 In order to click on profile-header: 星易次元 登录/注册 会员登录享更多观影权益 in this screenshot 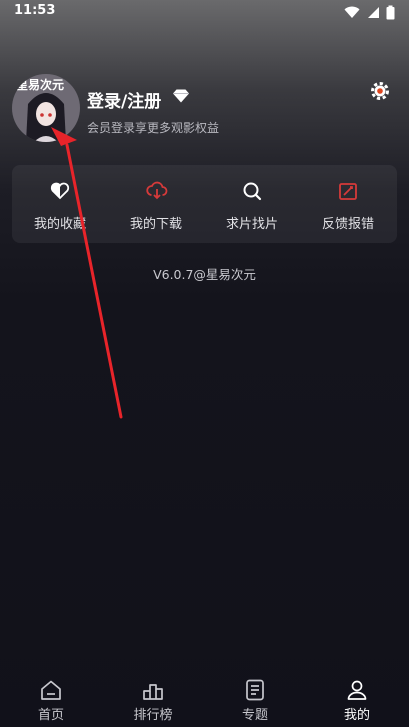, I will do `click(204, 114)`.